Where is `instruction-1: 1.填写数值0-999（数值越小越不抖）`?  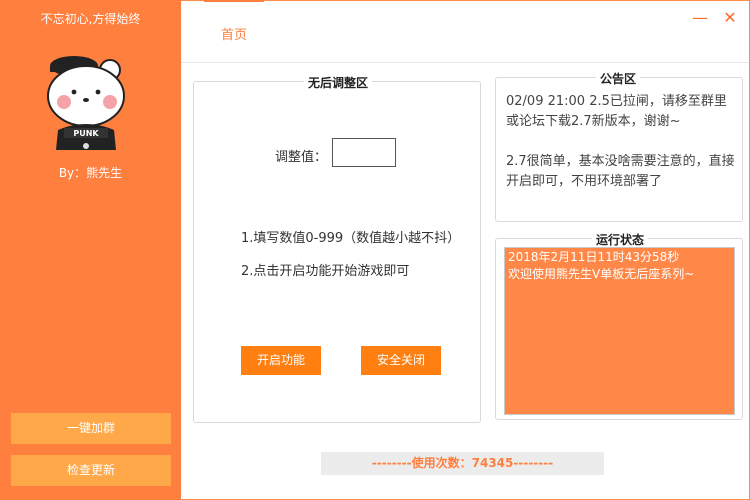 instruction-1: 1.填写数值0-999（数值越小越不抖） is located at coordinates (351, 238).